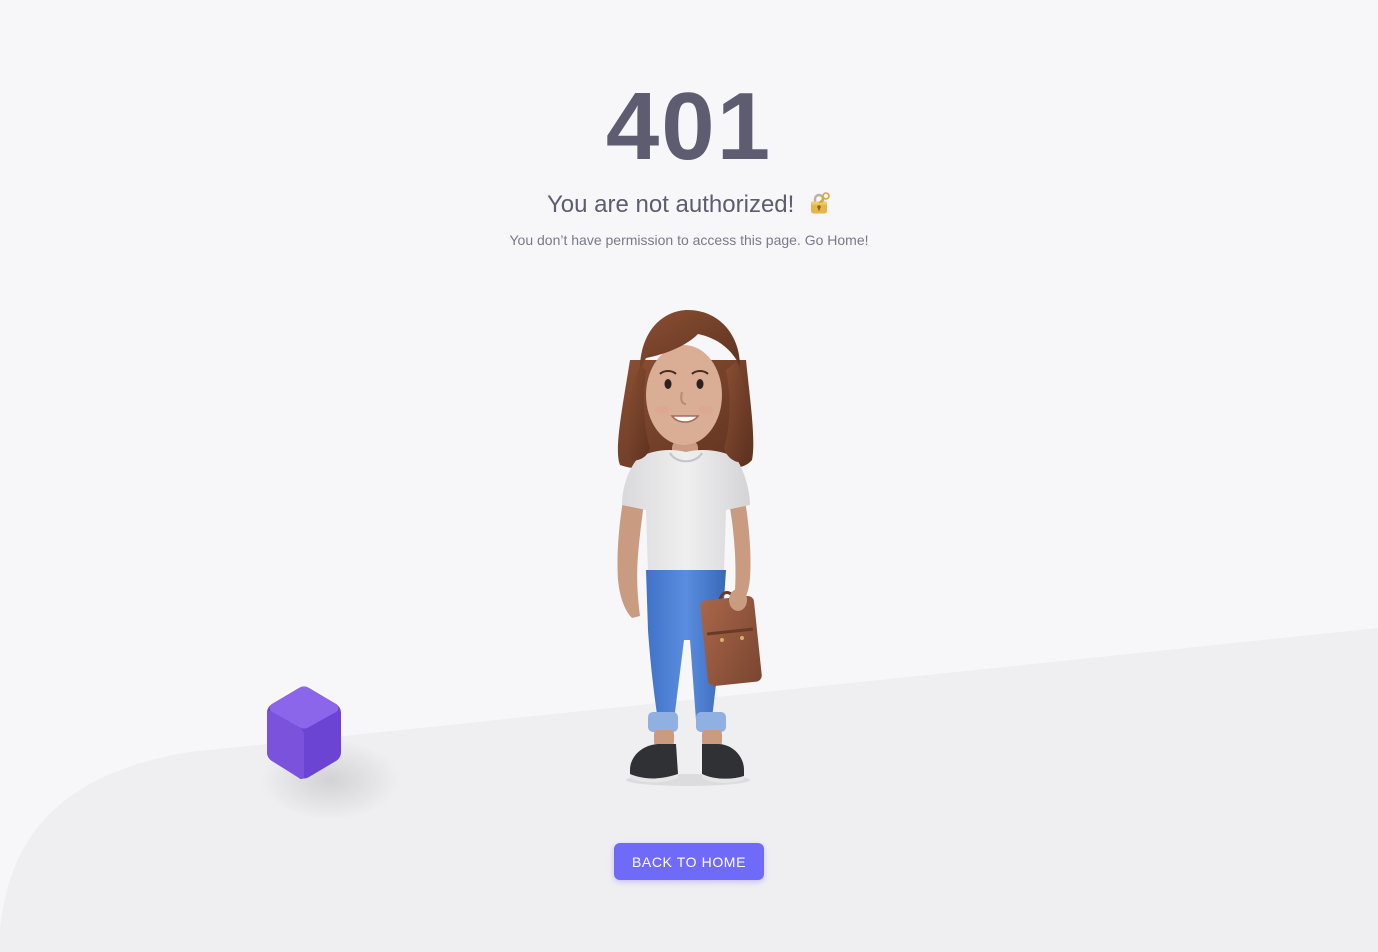  I want to click on error-code: 401, so click(689, 126).